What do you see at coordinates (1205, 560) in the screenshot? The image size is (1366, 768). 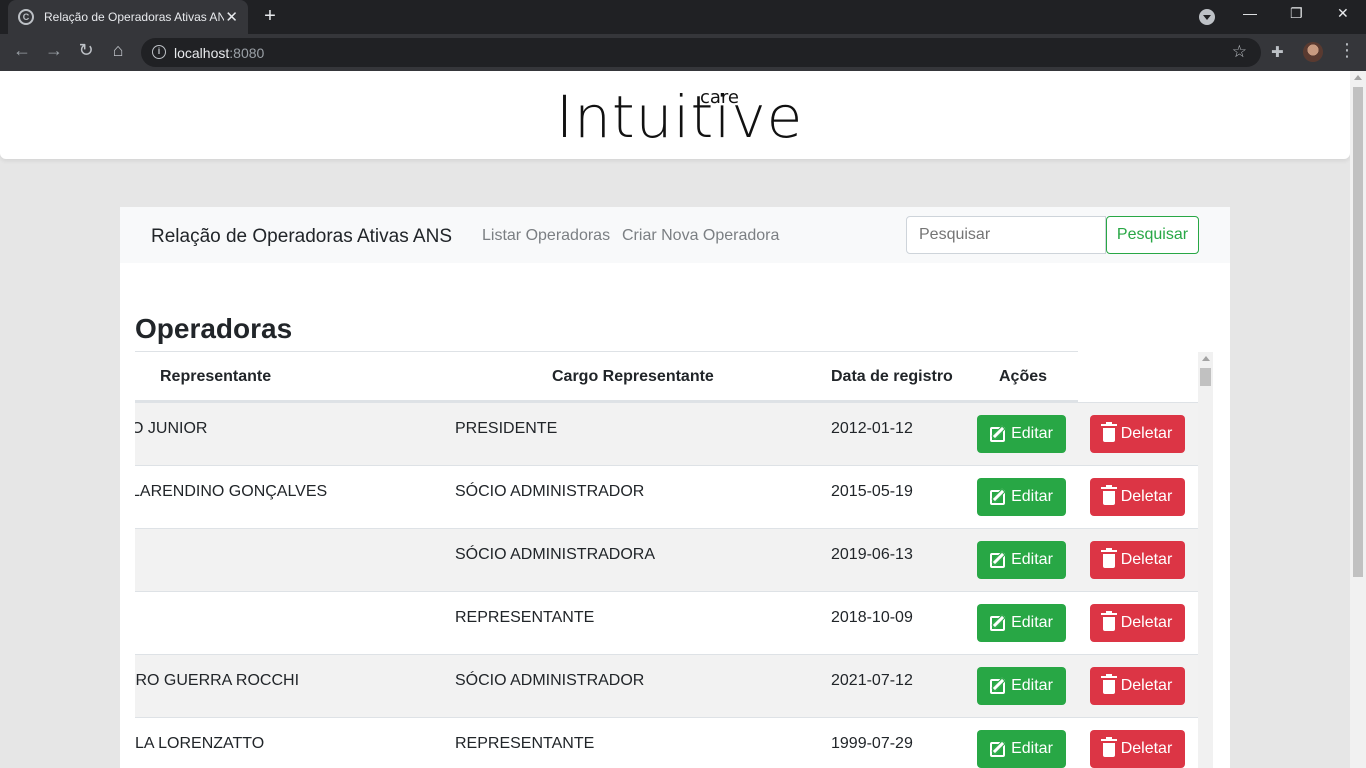 I see `table-scrollbar` at bounding box center [1205, 560].